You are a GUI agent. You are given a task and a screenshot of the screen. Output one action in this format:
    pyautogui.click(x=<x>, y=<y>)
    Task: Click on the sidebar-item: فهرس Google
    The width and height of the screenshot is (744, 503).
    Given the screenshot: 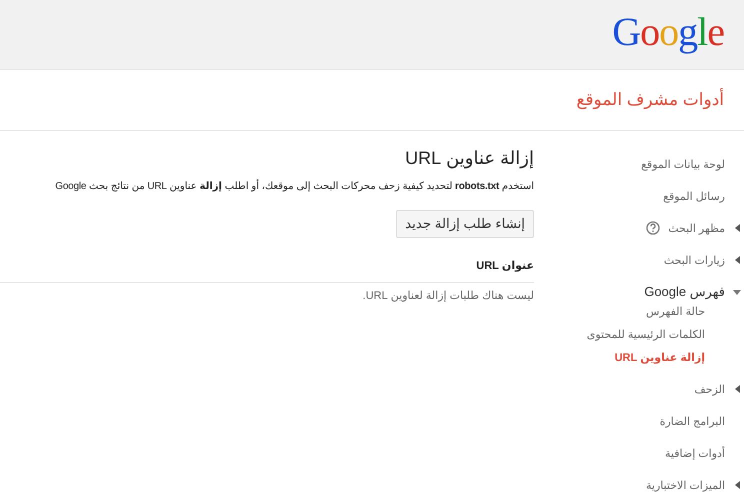 What is the action you would take?
    pyautogui.click(x=687, y=292)
    